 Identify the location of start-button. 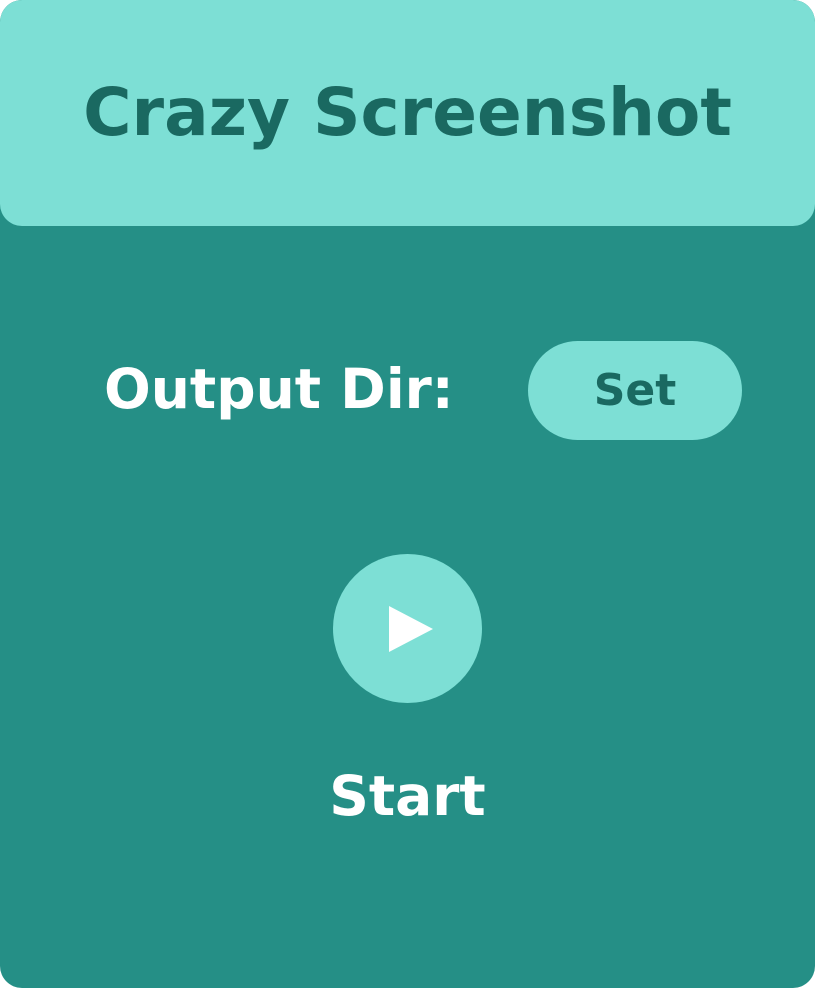
(407, 628).